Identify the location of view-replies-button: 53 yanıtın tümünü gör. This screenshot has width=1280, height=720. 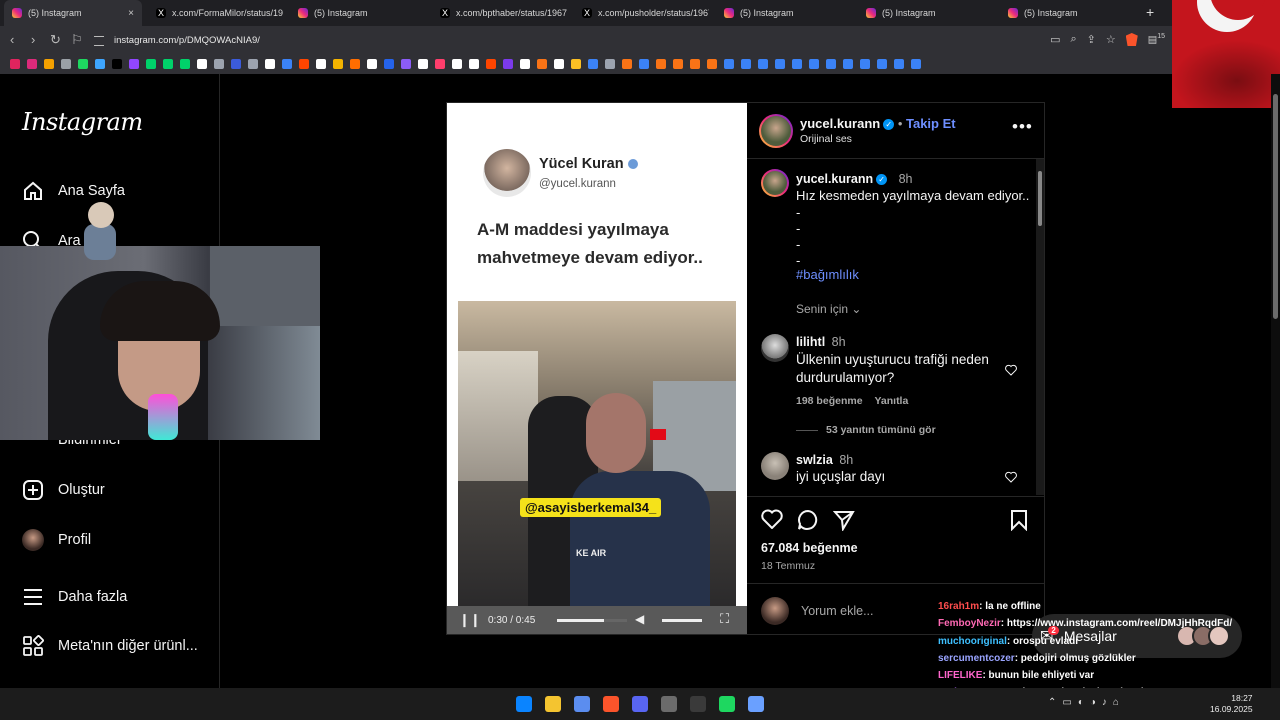
(866, 430).